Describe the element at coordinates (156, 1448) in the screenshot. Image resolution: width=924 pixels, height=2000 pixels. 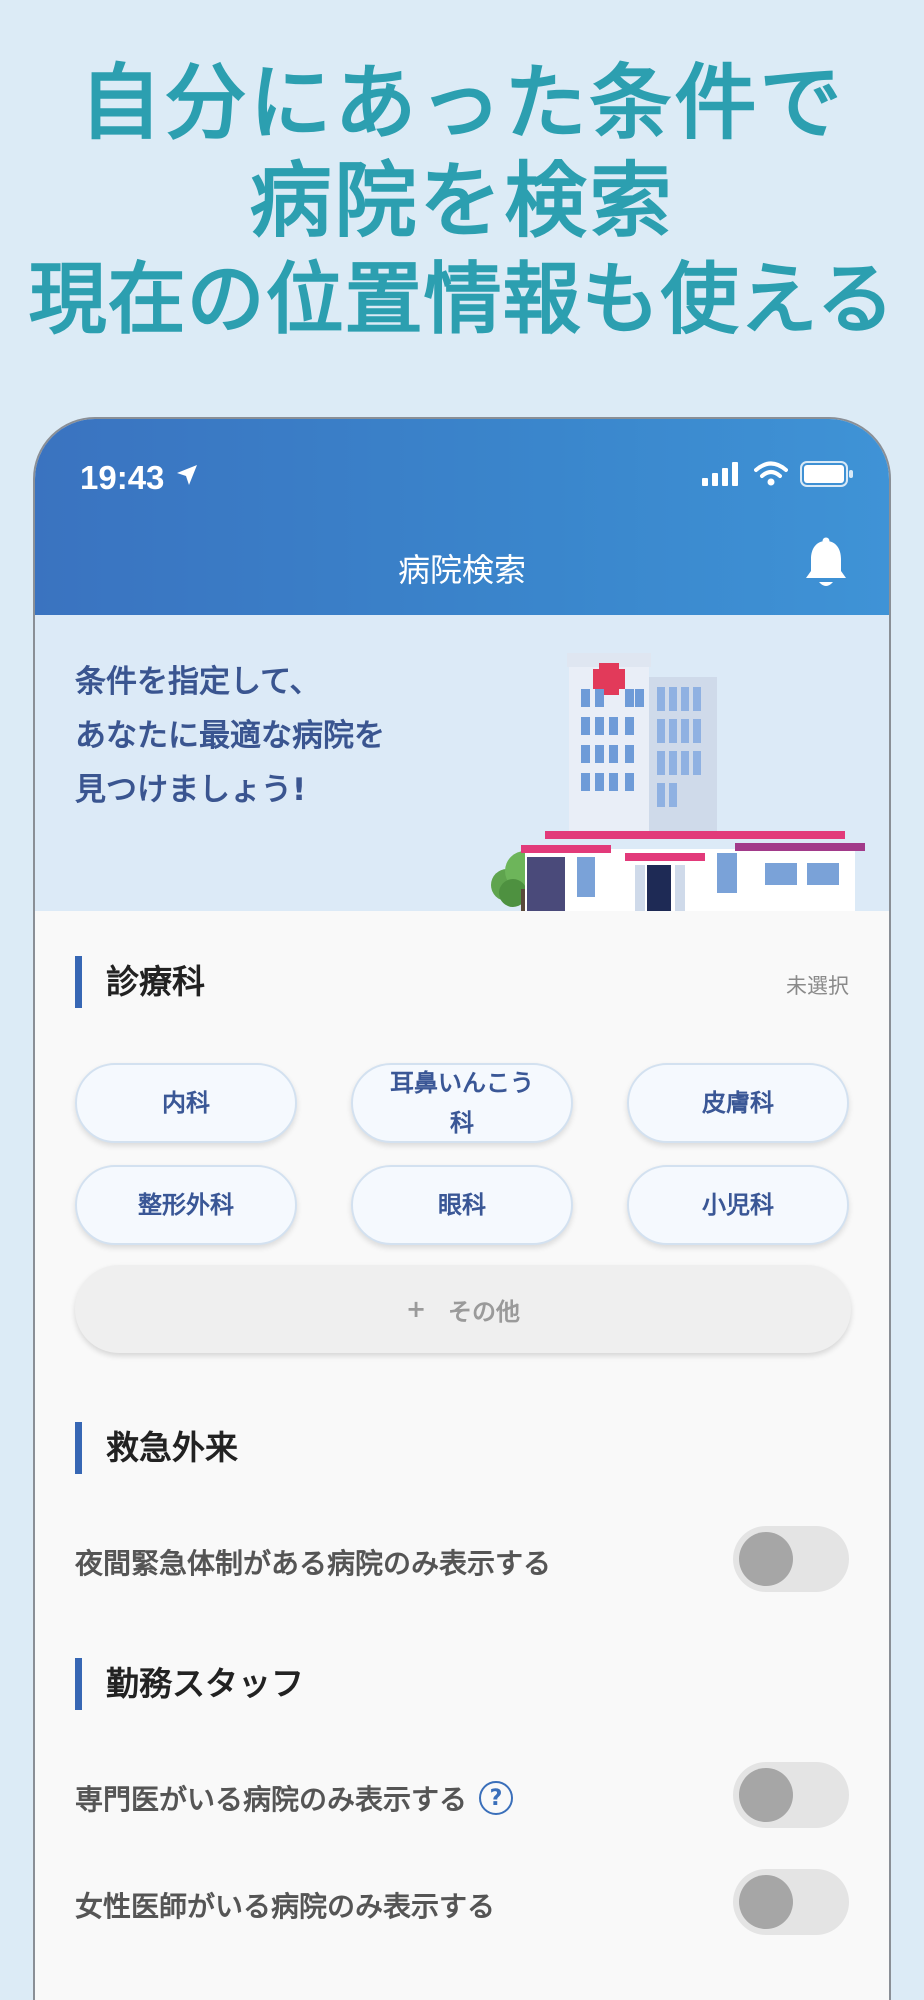
I see `section-title-emergency: 救急外来` at that location.